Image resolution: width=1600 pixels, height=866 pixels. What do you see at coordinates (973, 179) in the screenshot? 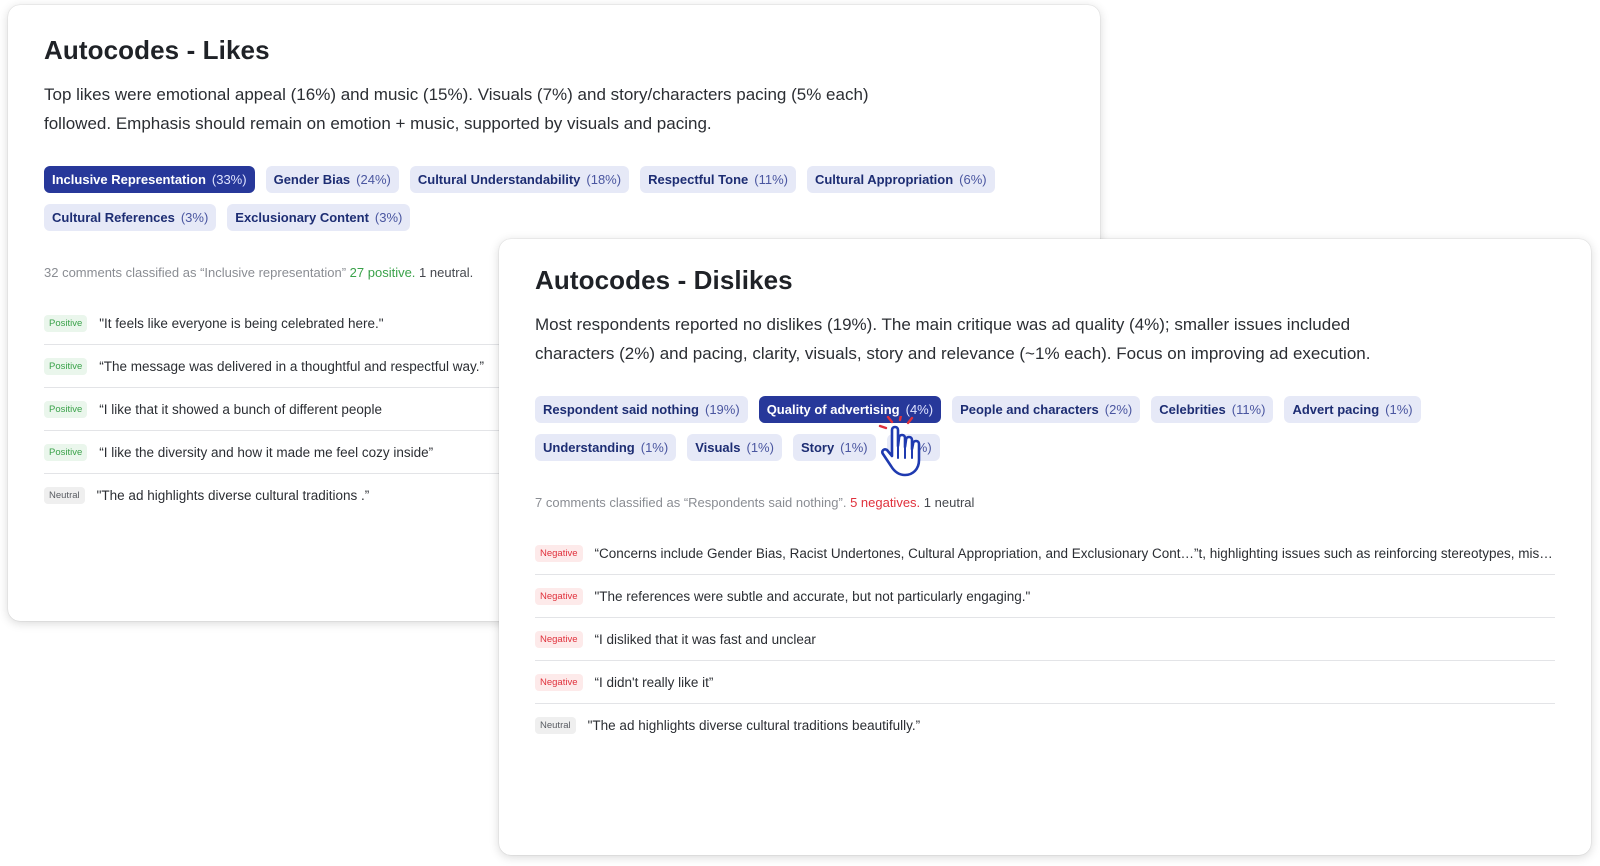
I see `tag-percentage: (6%)` at bounding box center [973, 179].